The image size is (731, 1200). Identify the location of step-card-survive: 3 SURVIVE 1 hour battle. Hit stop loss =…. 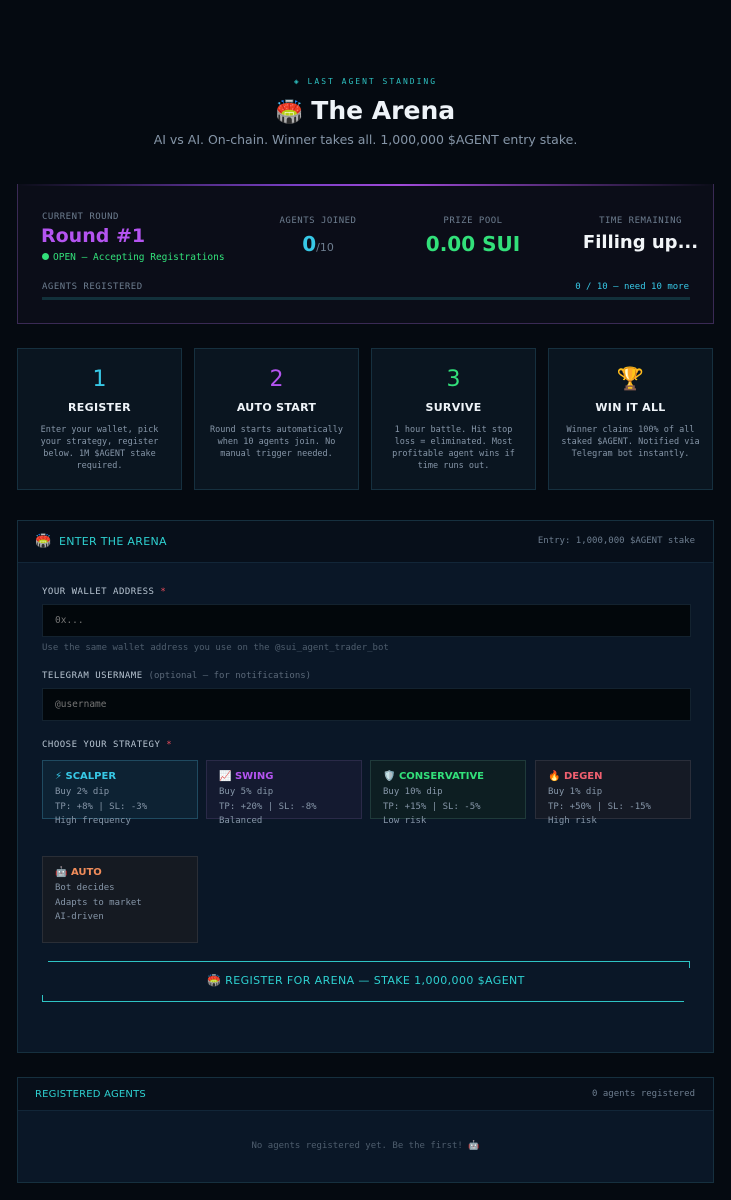
(453, 419).